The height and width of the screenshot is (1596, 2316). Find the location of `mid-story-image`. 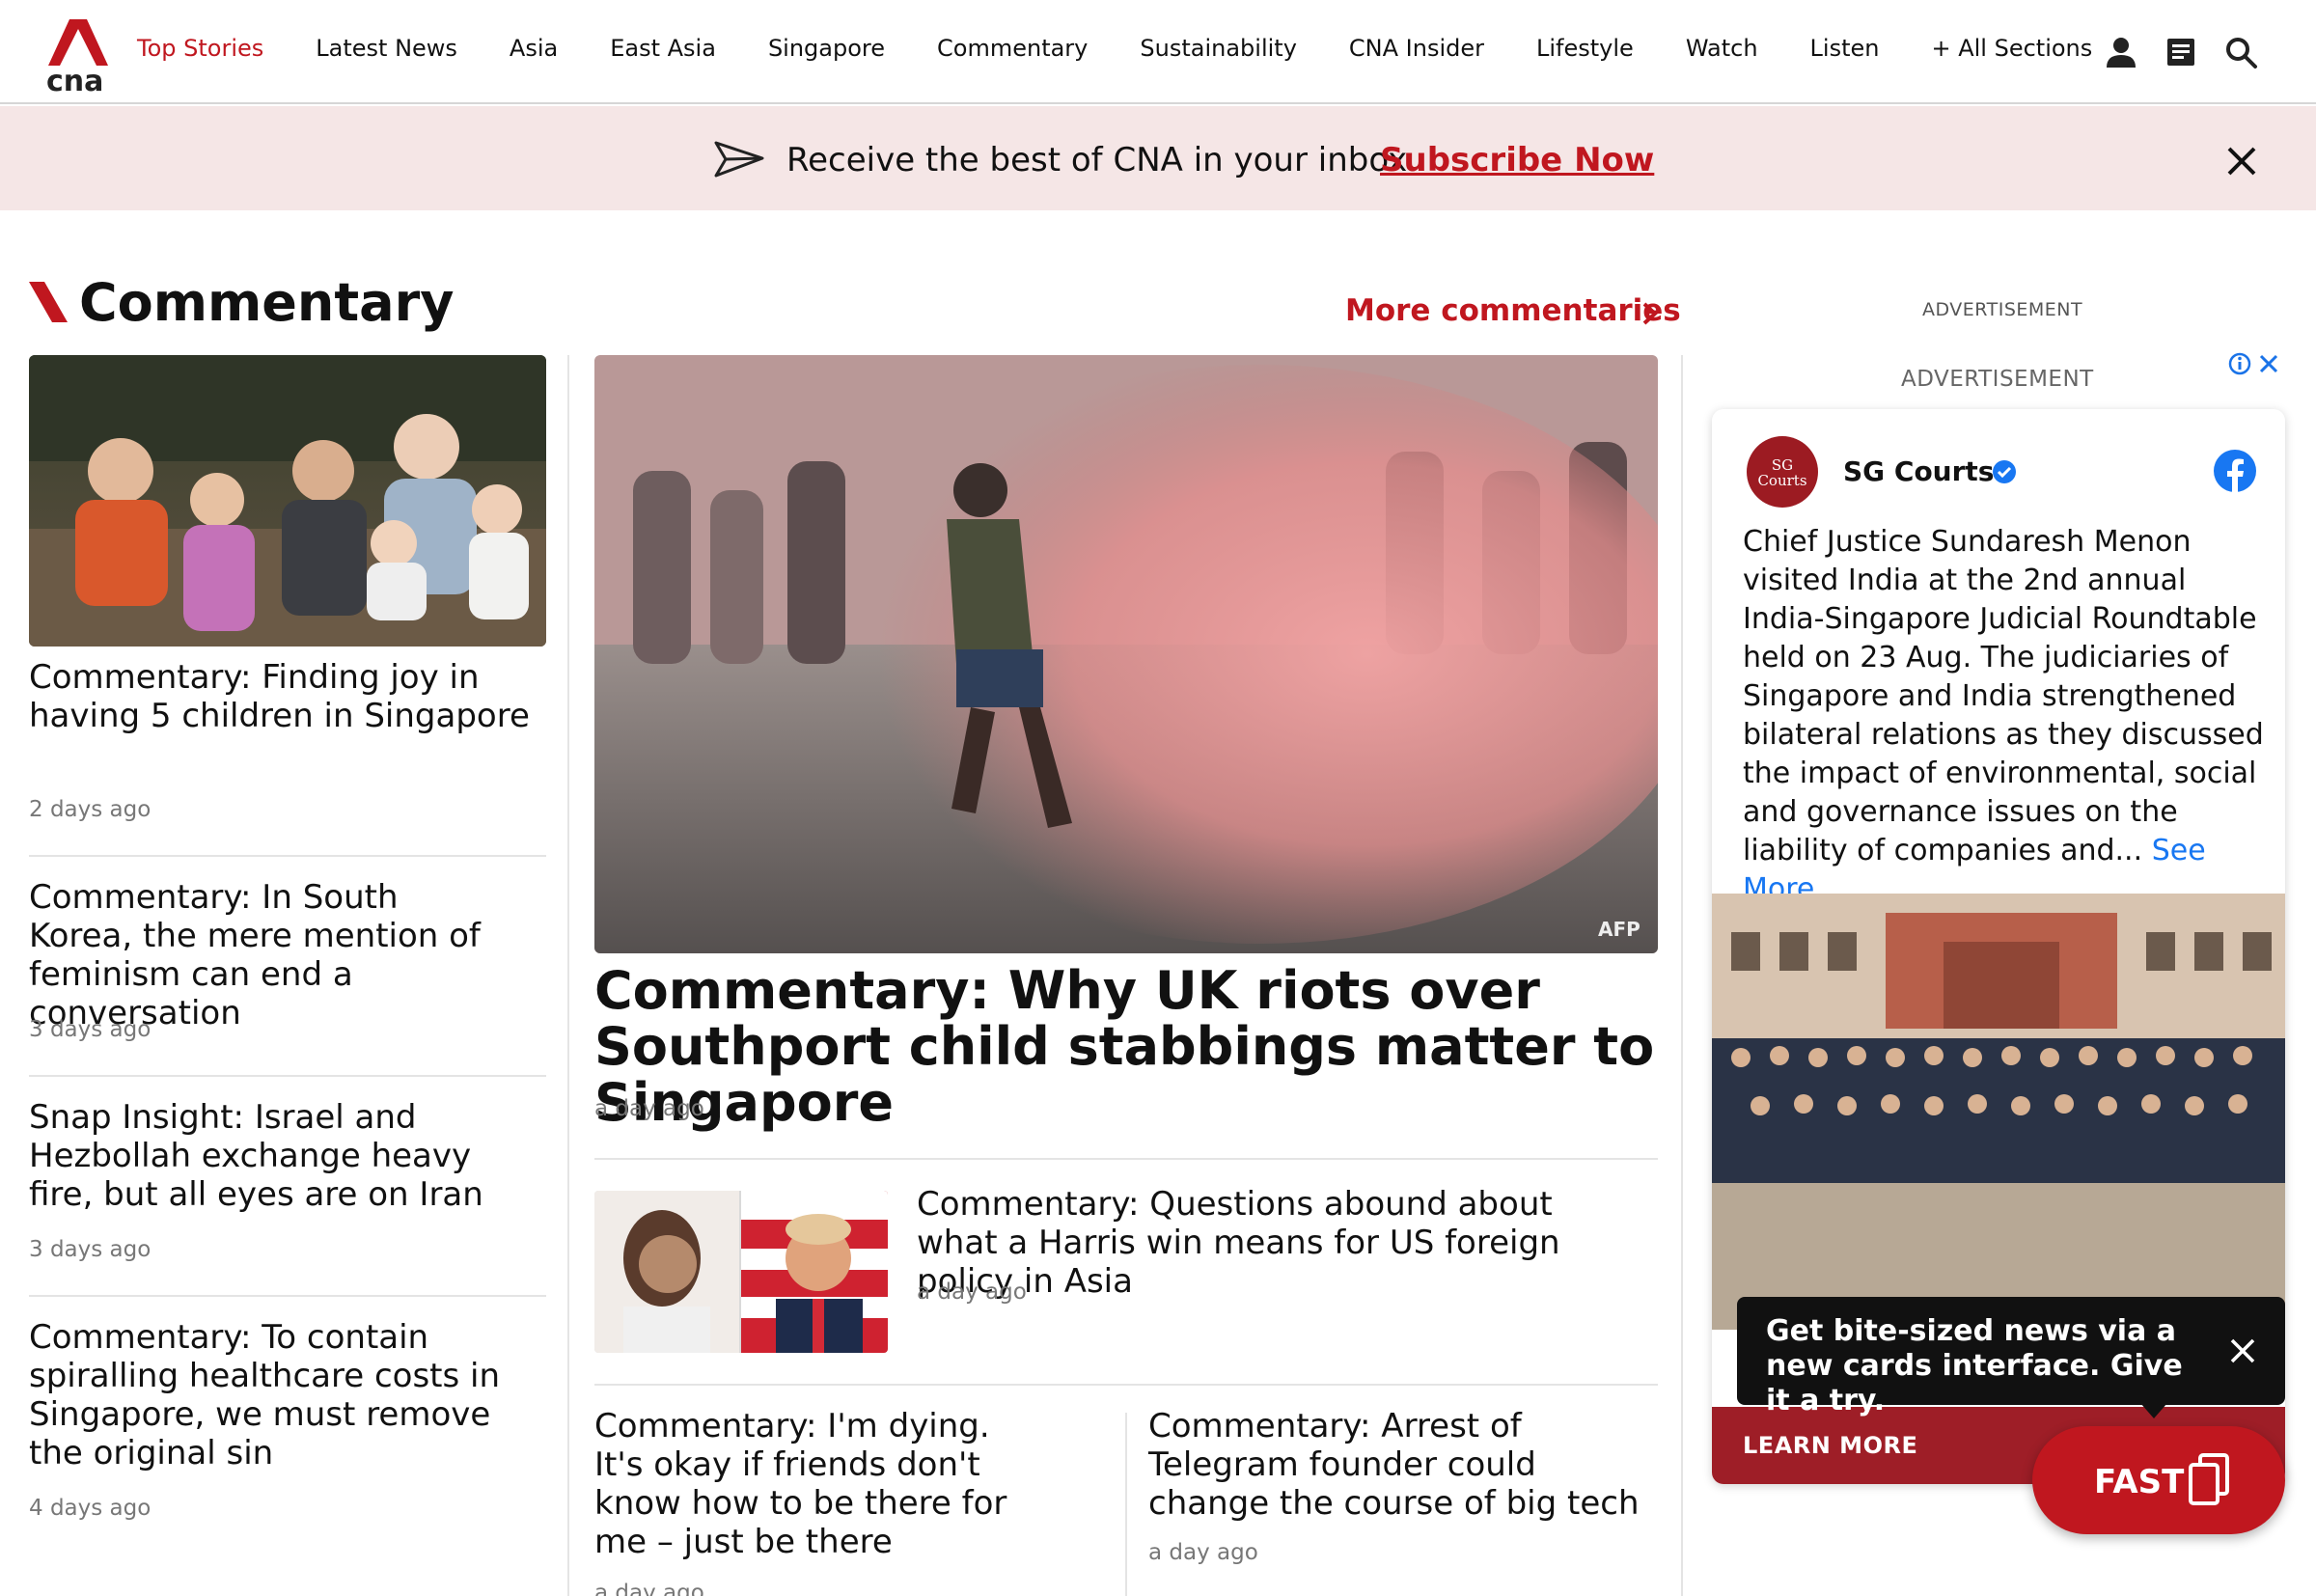

mid-story-image is located at coordinates (741, 1272).